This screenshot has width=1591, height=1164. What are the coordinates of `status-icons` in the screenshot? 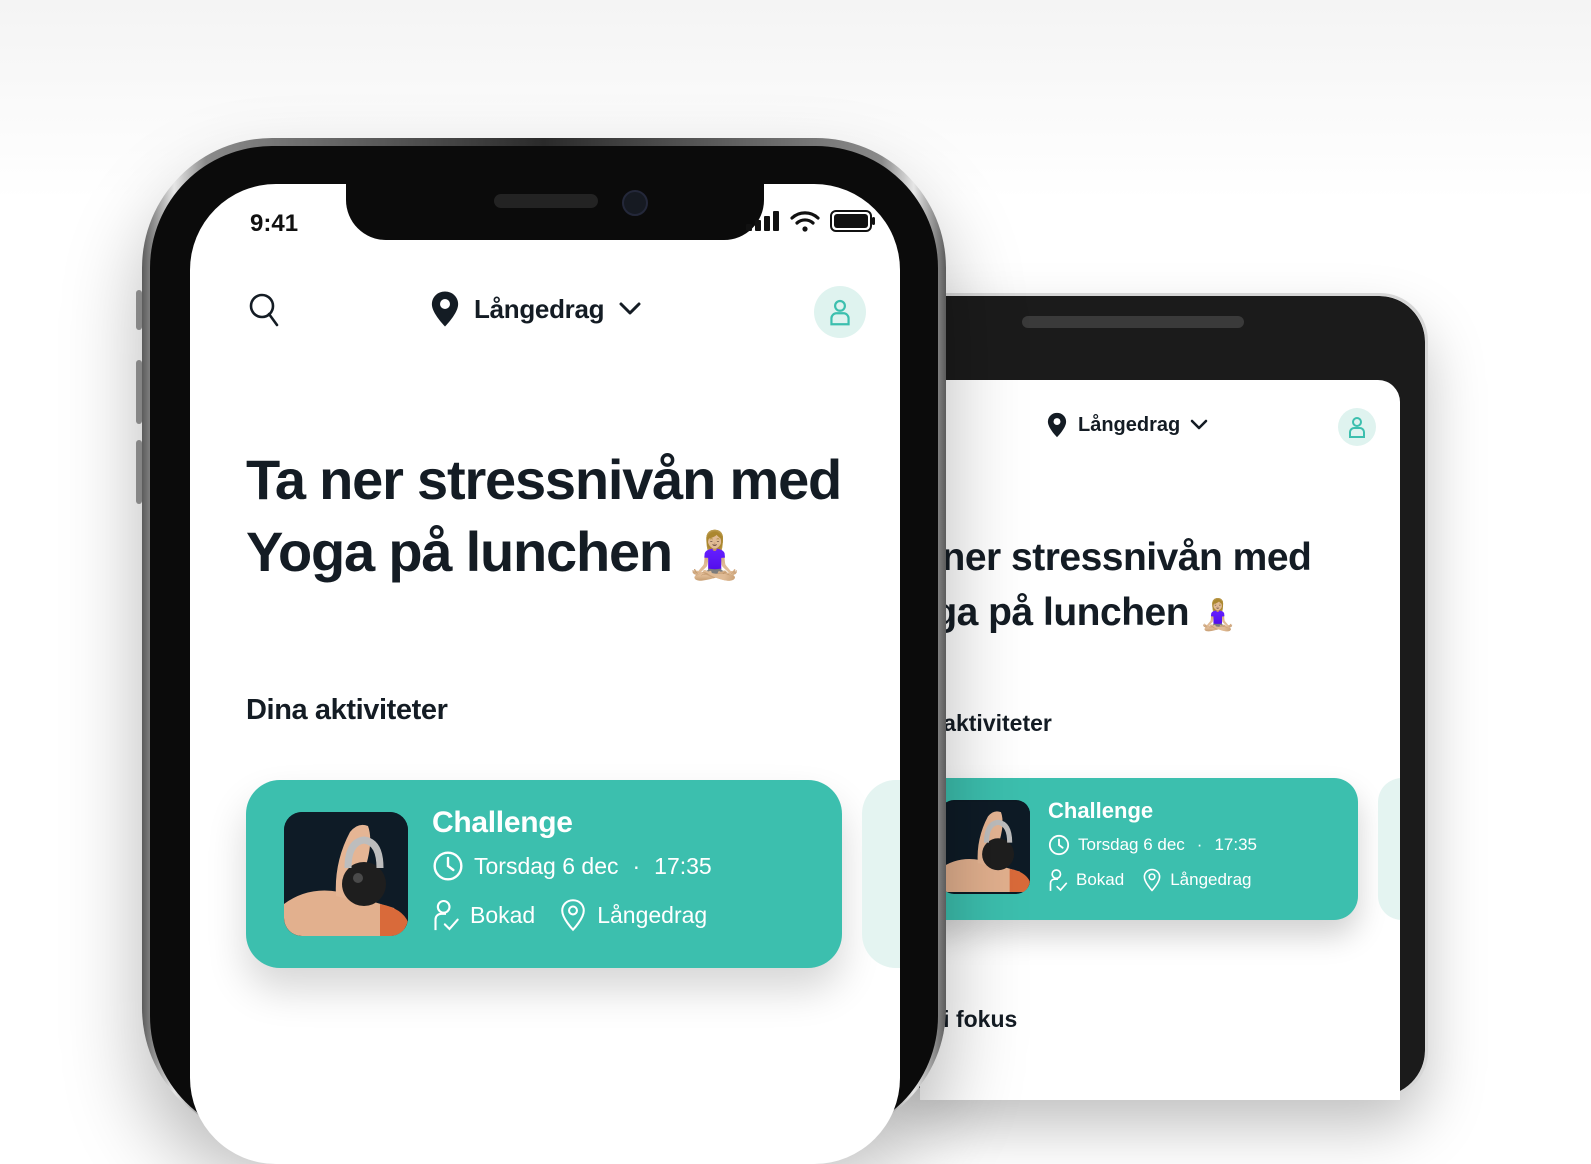 It's located at (811, 221).